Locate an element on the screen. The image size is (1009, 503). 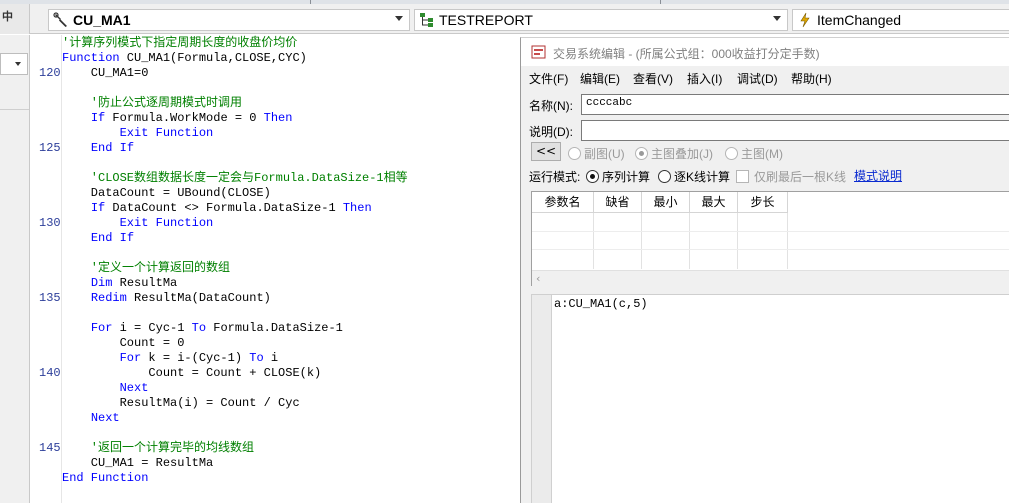
code-text: CU_MA1 = ResultMa is located at coordinates (138, 463).